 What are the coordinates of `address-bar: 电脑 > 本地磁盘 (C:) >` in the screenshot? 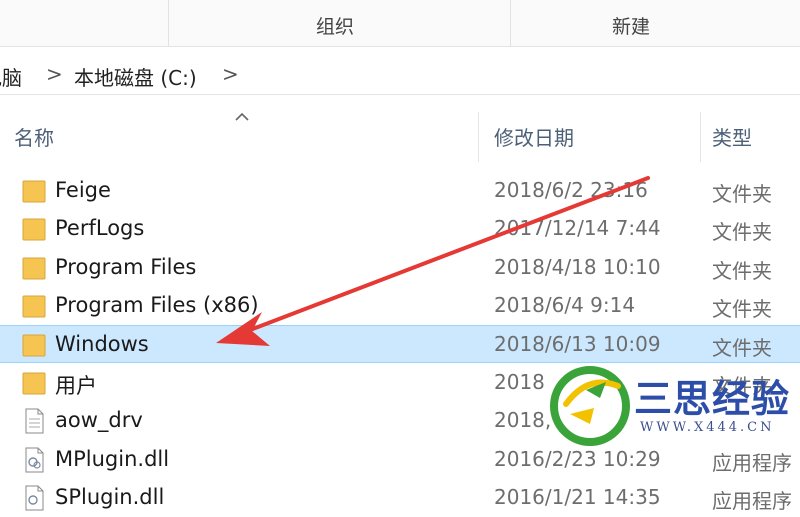 It's located at (400, 75).